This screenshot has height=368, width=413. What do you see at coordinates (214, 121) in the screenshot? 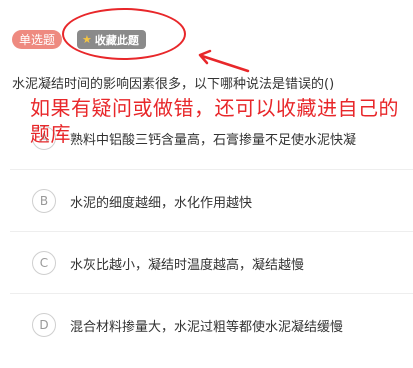
I see `annotation-text: 如果有疑问或做错，还可以收藏进自己的题库` at bounding box center [214, 121].